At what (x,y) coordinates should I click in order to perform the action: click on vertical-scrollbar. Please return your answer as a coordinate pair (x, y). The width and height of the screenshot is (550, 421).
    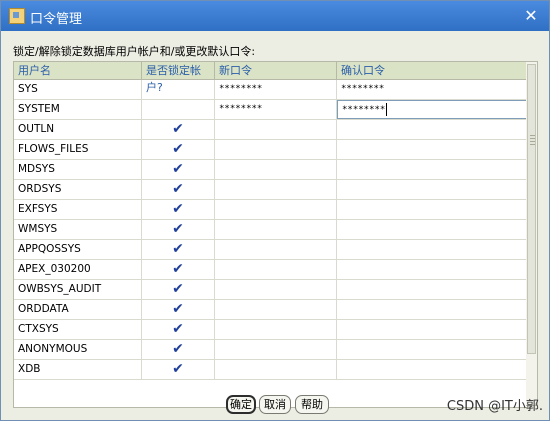
    Looking at the image, I should click on (532, 233).